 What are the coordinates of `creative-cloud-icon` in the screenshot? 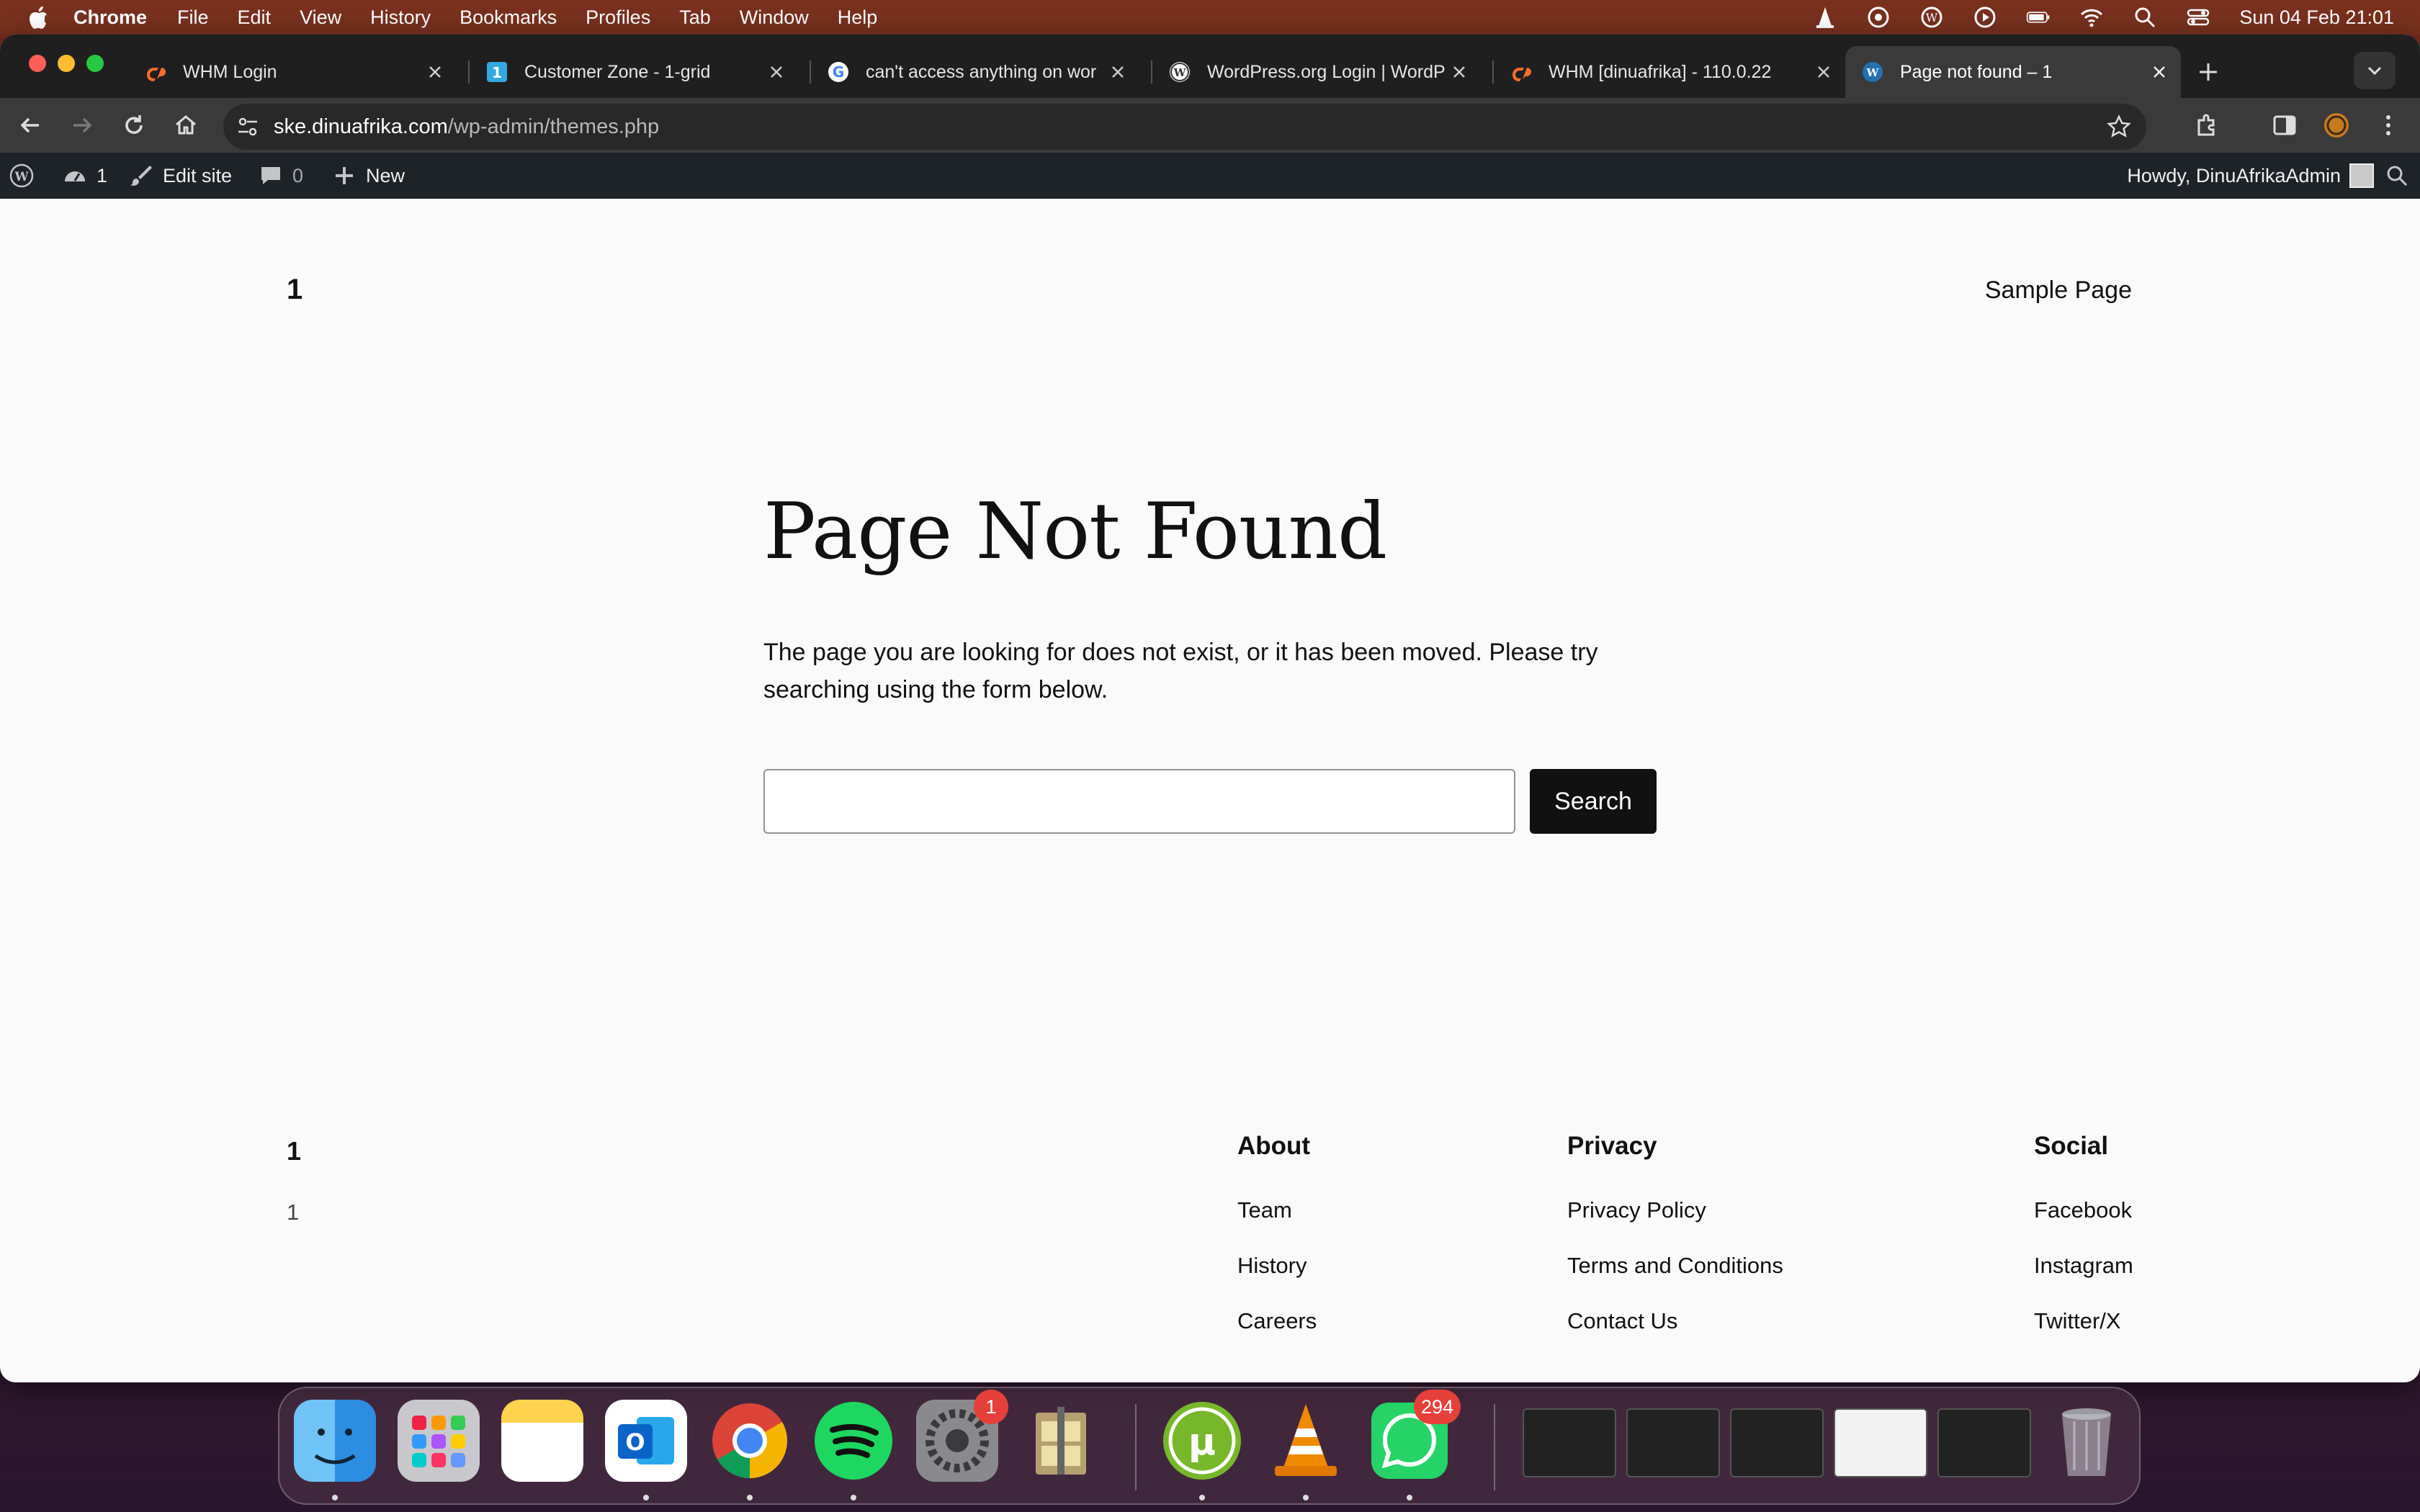 It's located at (1878, 17).